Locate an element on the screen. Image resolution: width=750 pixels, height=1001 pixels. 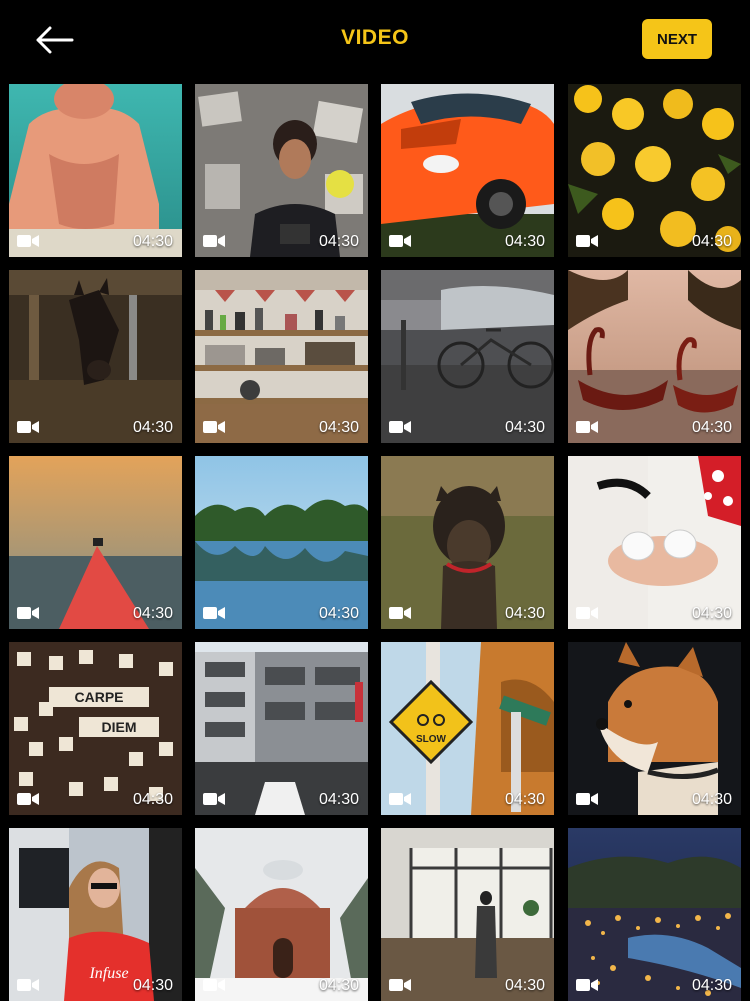
video-thumbnail: CARPE DIEM is located at coordinates (95, 728).